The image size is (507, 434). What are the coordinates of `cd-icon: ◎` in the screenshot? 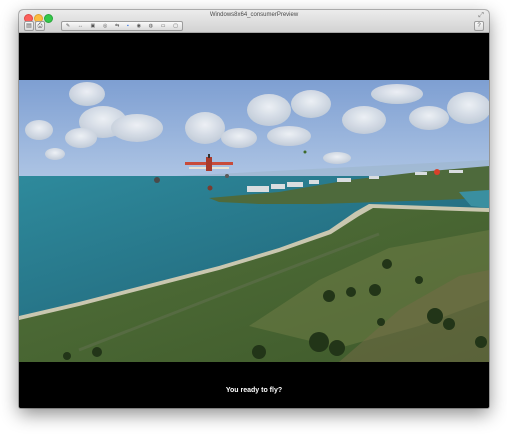 It's located at (105, 26).